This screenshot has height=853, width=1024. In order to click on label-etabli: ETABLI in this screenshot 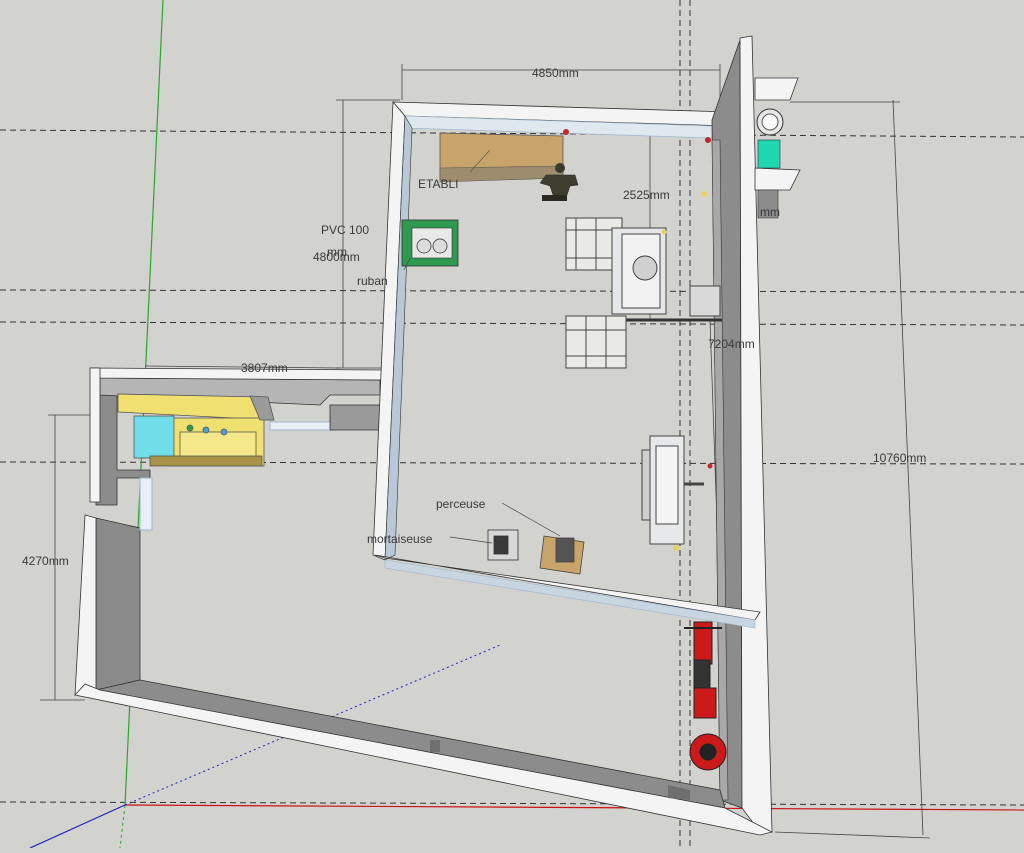, I will do `click(438, 184)`.